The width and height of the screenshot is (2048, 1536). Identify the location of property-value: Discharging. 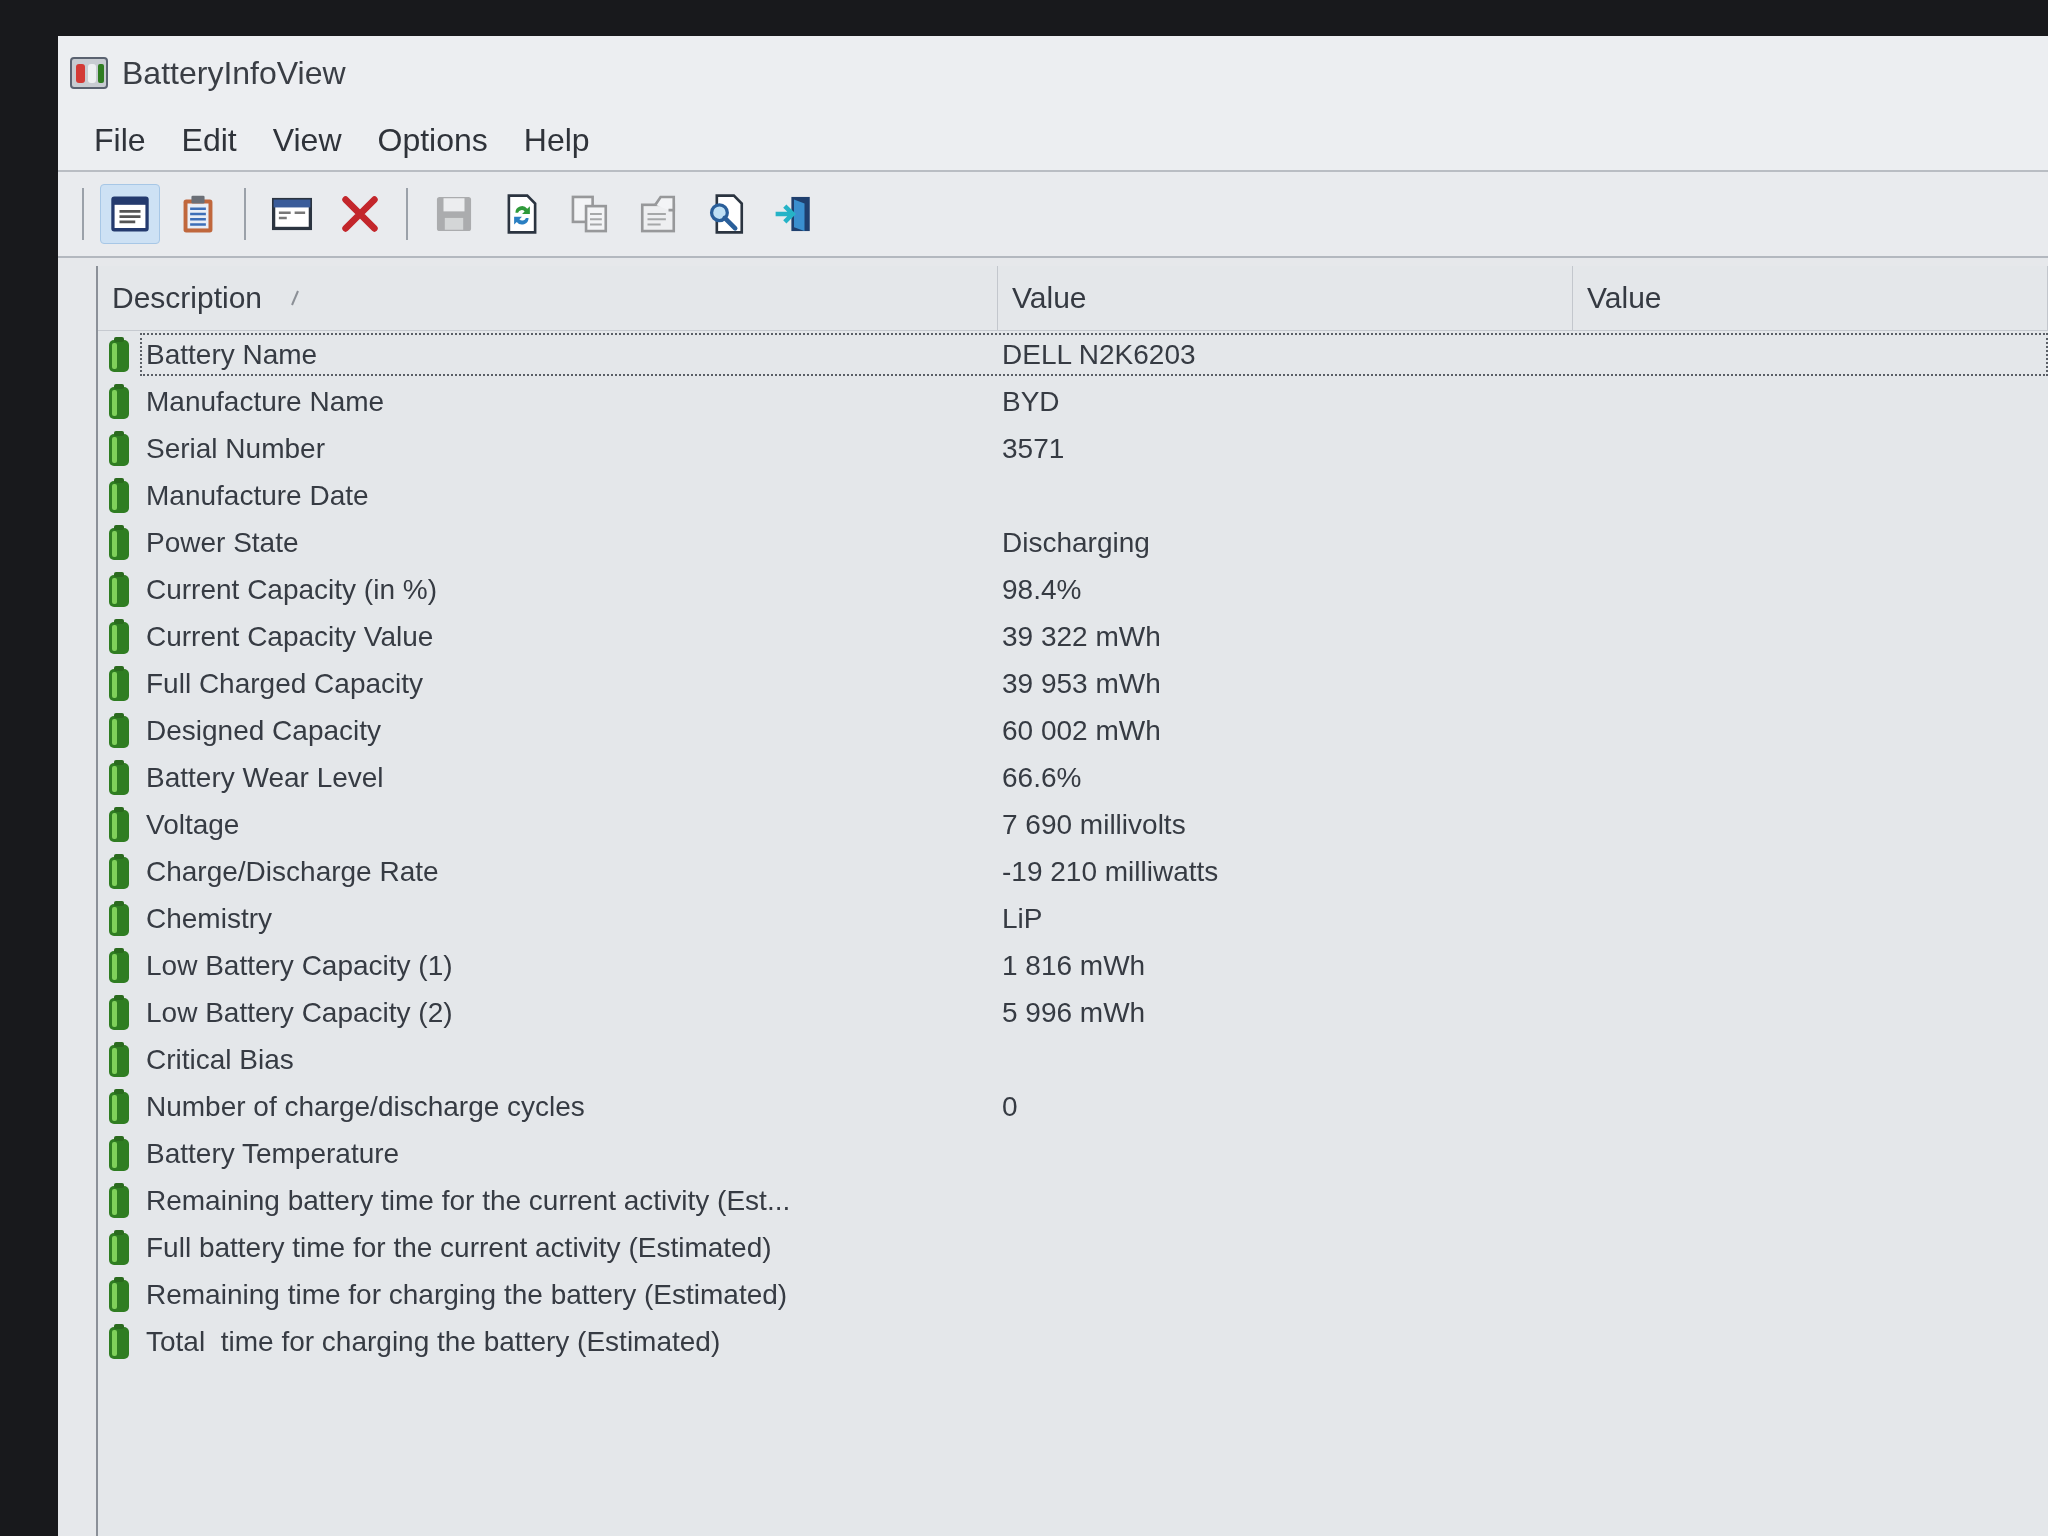
(1076, 542).